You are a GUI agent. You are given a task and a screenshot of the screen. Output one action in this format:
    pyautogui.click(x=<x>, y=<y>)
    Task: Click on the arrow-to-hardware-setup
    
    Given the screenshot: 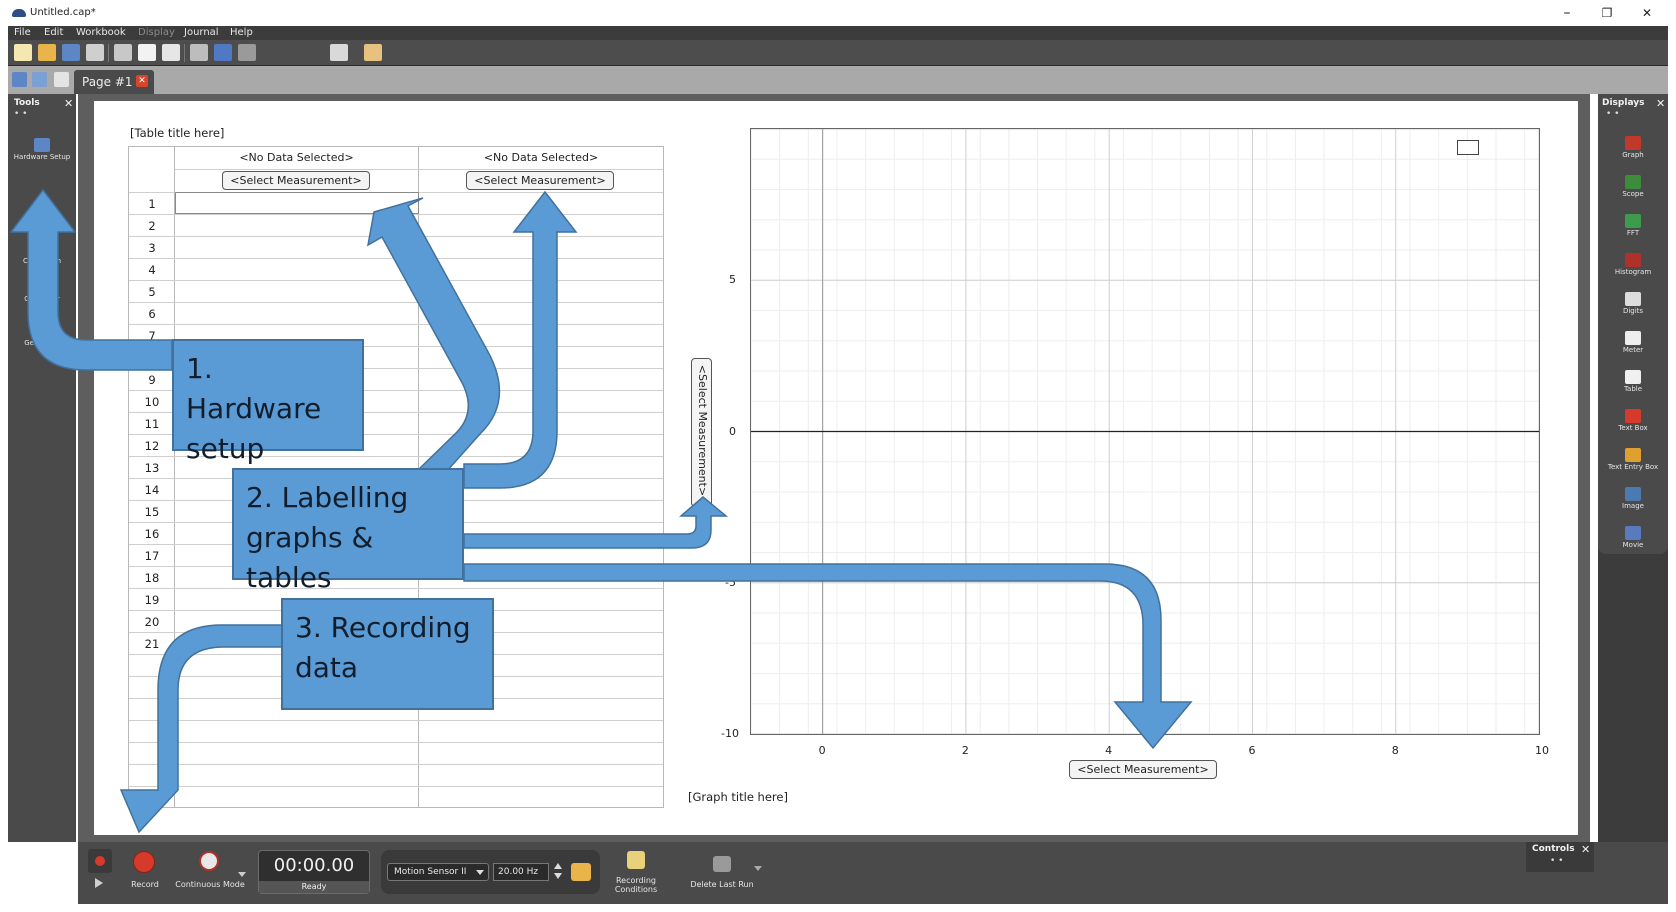 What is the action you would take?
    pyautogui.click(x=91, y=279)
    